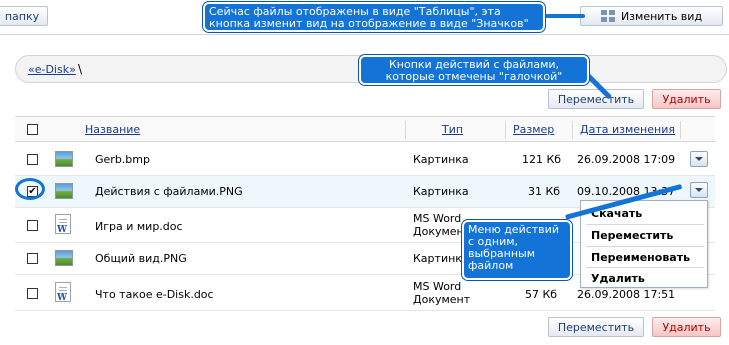 The width and height of the screenshot is (729, 345). What do you see at coordinates (32, 129) in the screenshot?
I see `select-all-checkbox` at bounding box center [32, 129].